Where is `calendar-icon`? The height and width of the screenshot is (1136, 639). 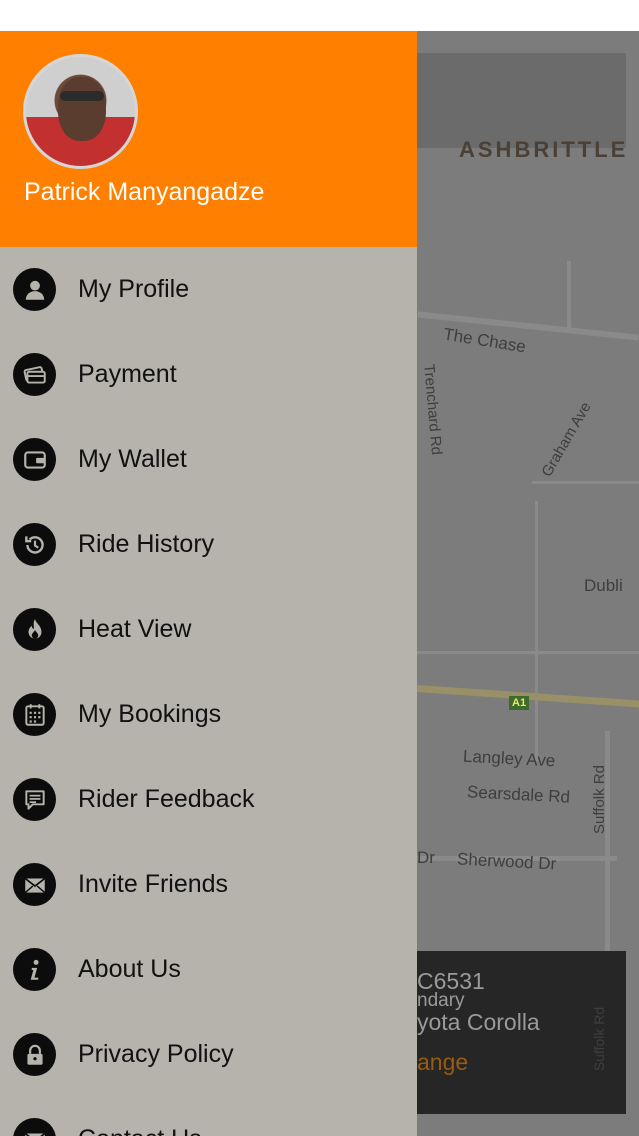 calendar-icon is located at coordinates (34, 714).